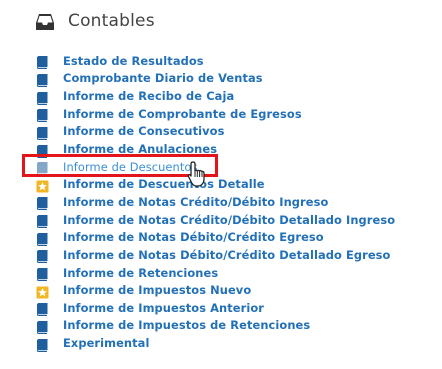 This screenshot has width=442, height=369. What do you see at coordinates (111, 21) in the screenshot?
I see `section-title: Contables` at bounding box center [111, 21].